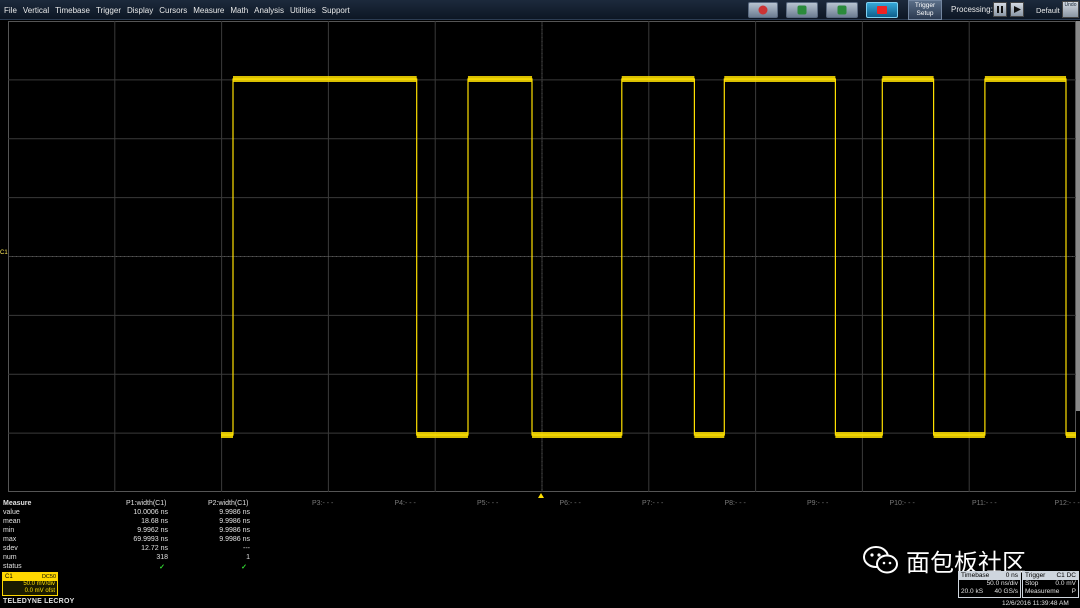 This screenshot has height=608, width=1080. What do you see at coordinates (1048, 10) in the screenshot?
I see `default-setup-button: Default` at bounding box center [1048, 10].